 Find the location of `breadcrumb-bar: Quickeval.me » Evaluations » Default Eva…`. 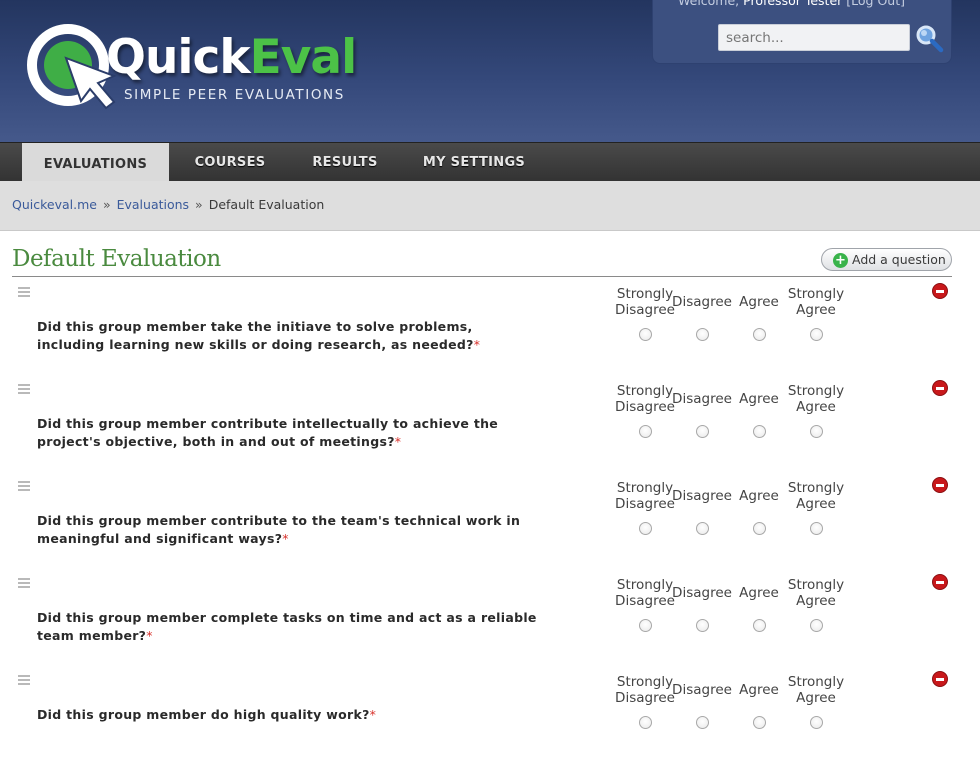

breadcrumb-bar: Quickeval.me » Evaluations » Default Eva… is located at coordinates (490, 206).